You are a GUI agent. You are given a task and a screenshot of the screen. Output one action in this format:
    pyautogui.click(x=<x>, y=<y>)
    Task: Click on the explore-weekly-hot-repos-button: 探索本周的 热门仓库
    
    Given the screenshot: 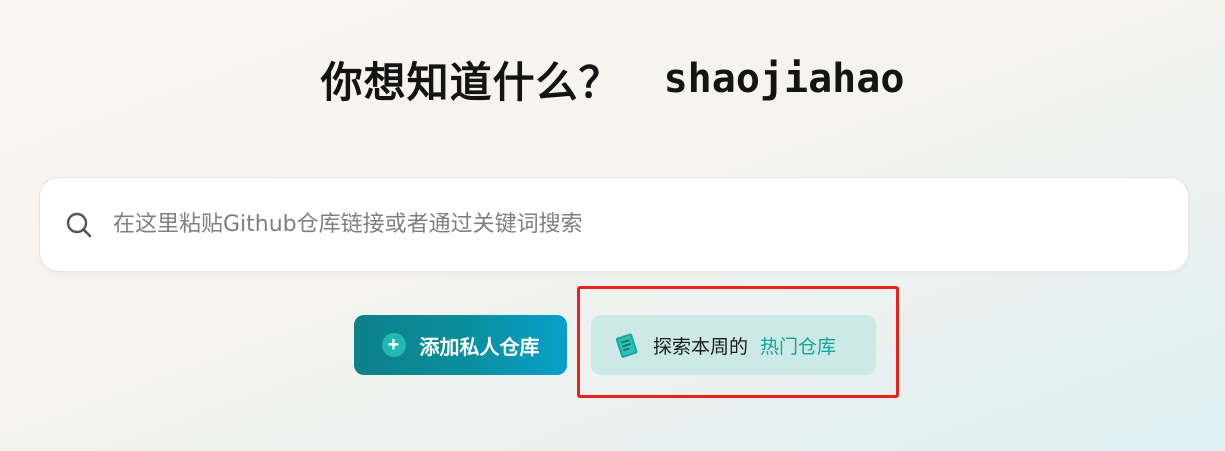 What is the action you would take?
    pyautogui.click(x=733, y=345)
    